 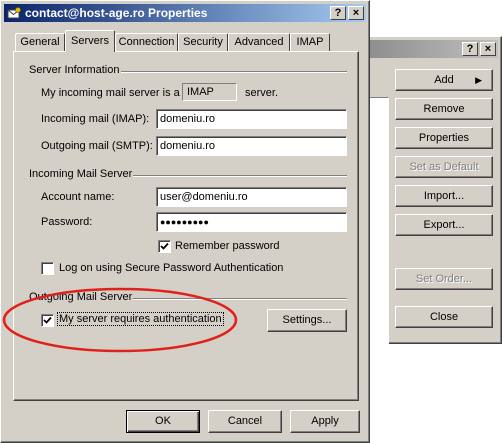 I want to click on accounts-close-button: ×, so click(x=488, y=49).